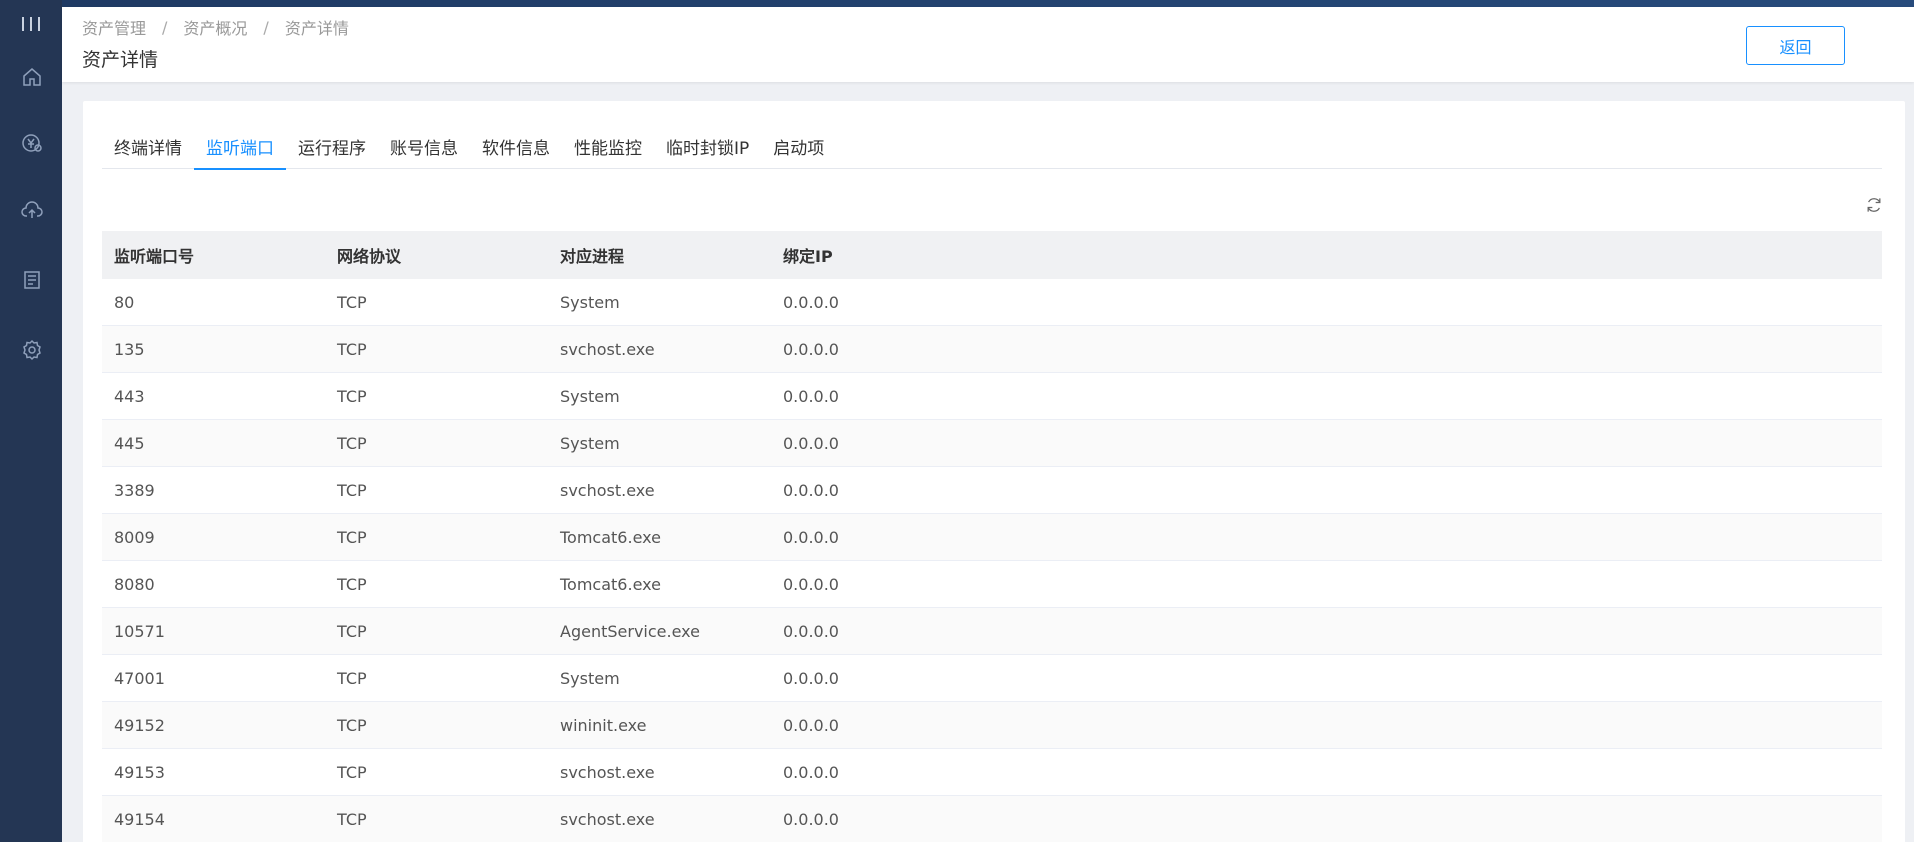  Describe the element at coordinates (240, 146) in the screenshot. I see `tab-listening-ports: 监听端口` at that location.